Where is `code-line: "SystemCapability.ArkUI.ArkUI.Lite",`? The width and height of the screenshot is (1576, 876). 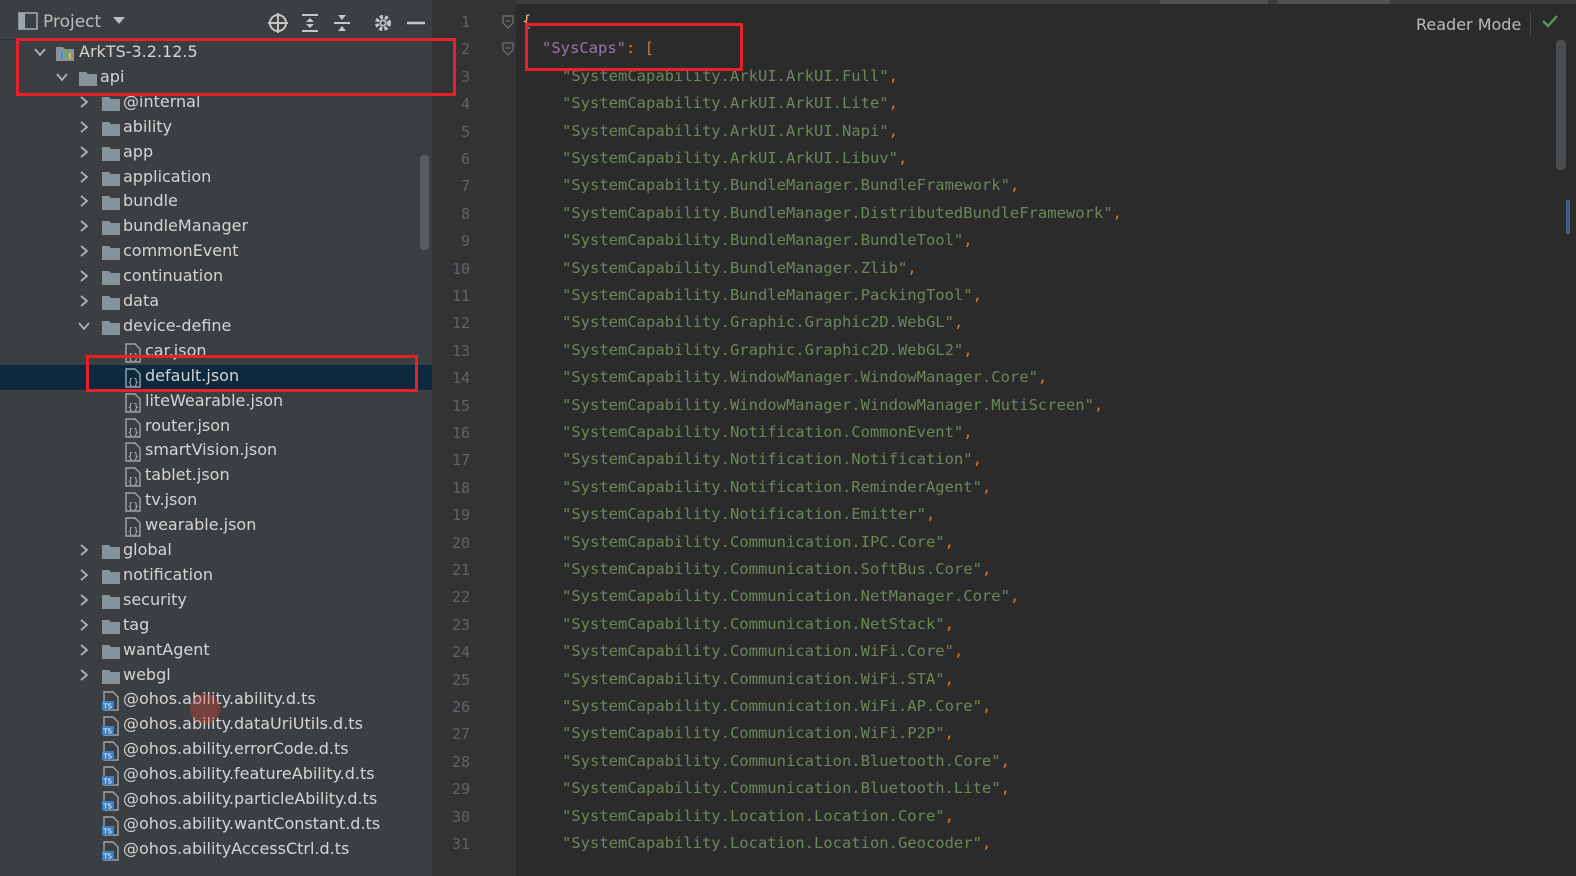 code-line: "SystemCapability.ArkUI.ArkUI.Lite", is located at coordinates (730, 103).